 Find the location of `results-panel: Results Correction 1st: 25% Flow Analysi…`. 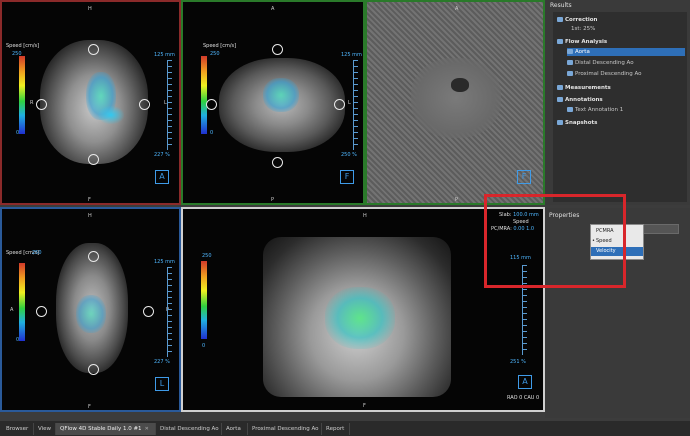

results-panel: Results Correction 1st: 25% Flow Analysi… is located at coordinates (617, 102).